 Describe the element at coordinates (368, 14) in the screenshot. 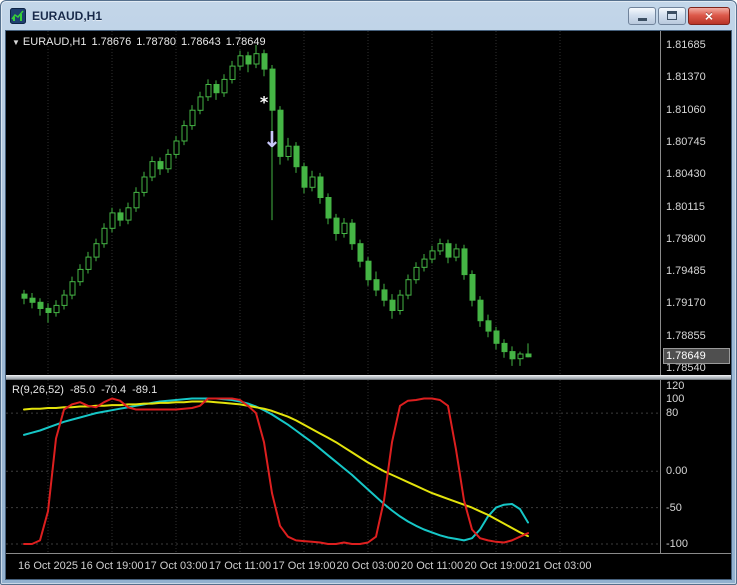

I see `titlebar: EURAUD,H1 ×` at that location.